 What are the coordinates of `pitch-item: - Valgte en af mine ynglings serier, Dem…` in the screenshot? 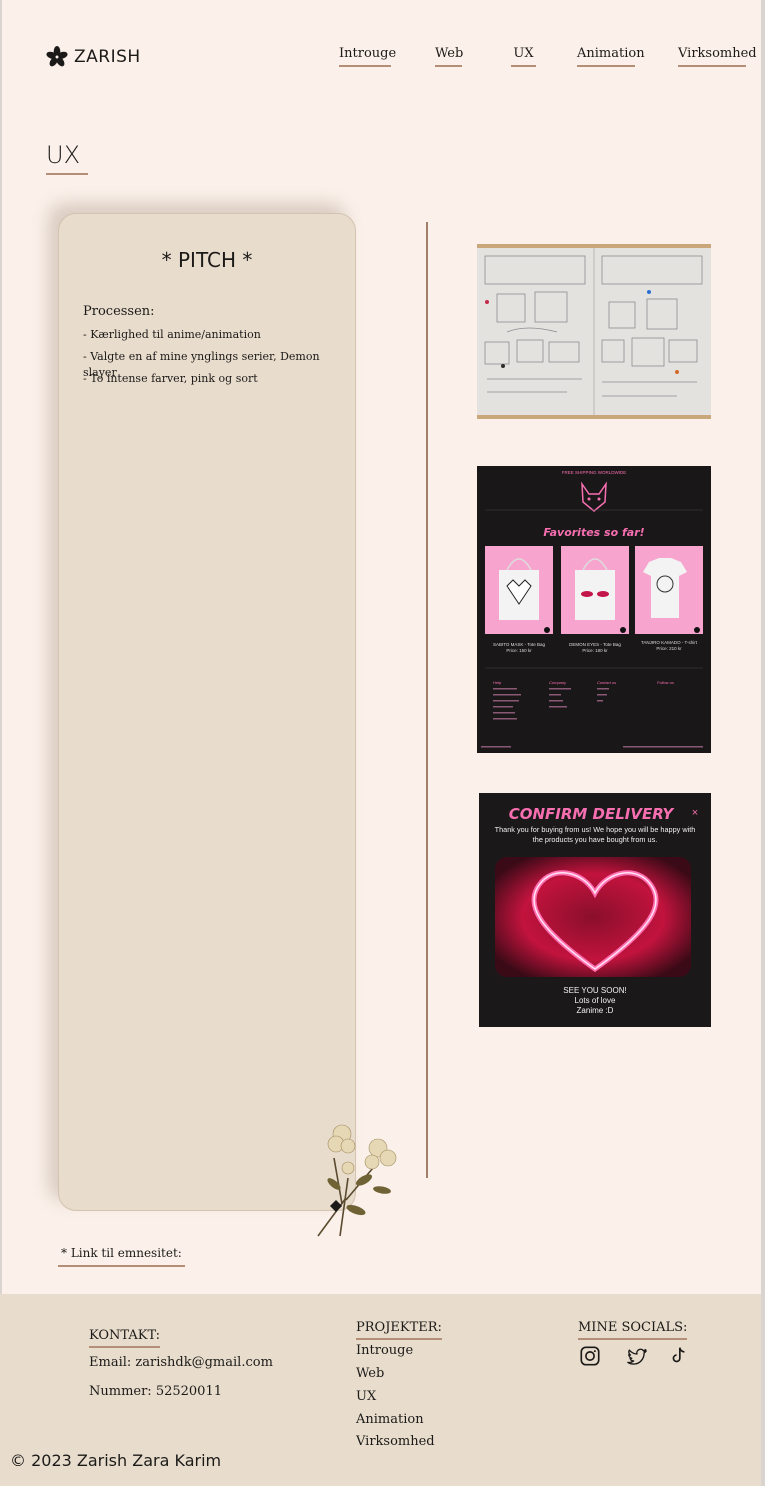 It's located at (201, 364).